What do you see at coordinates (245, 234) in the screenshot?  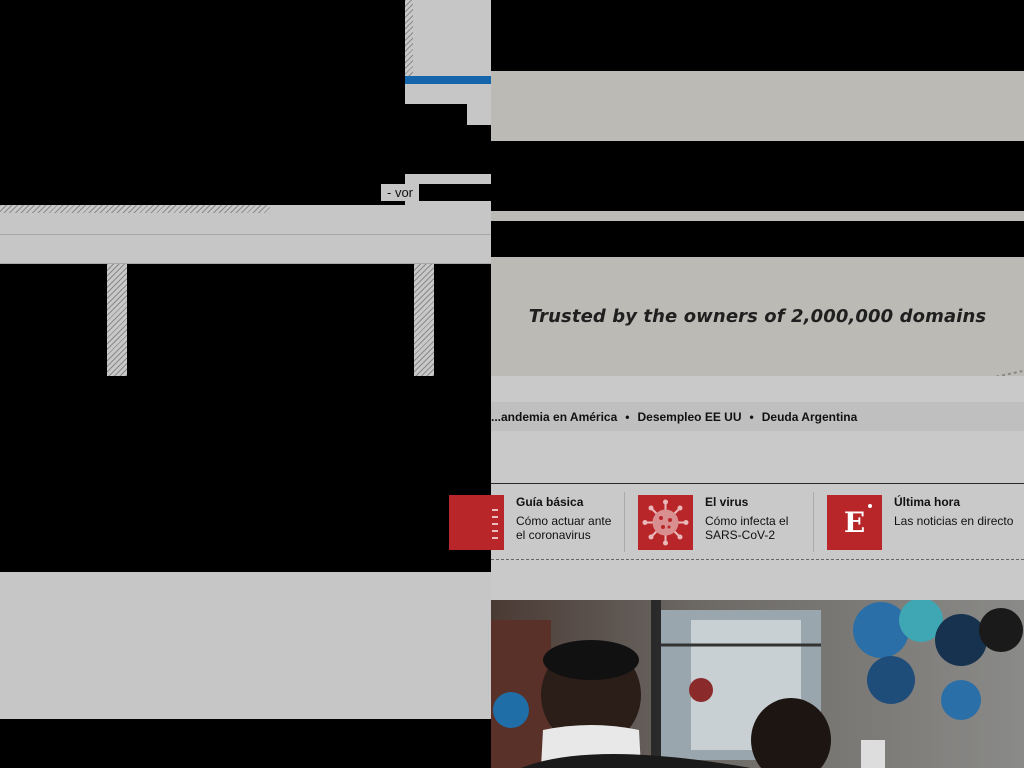 I see `divider` at bounding box center [245, 234].